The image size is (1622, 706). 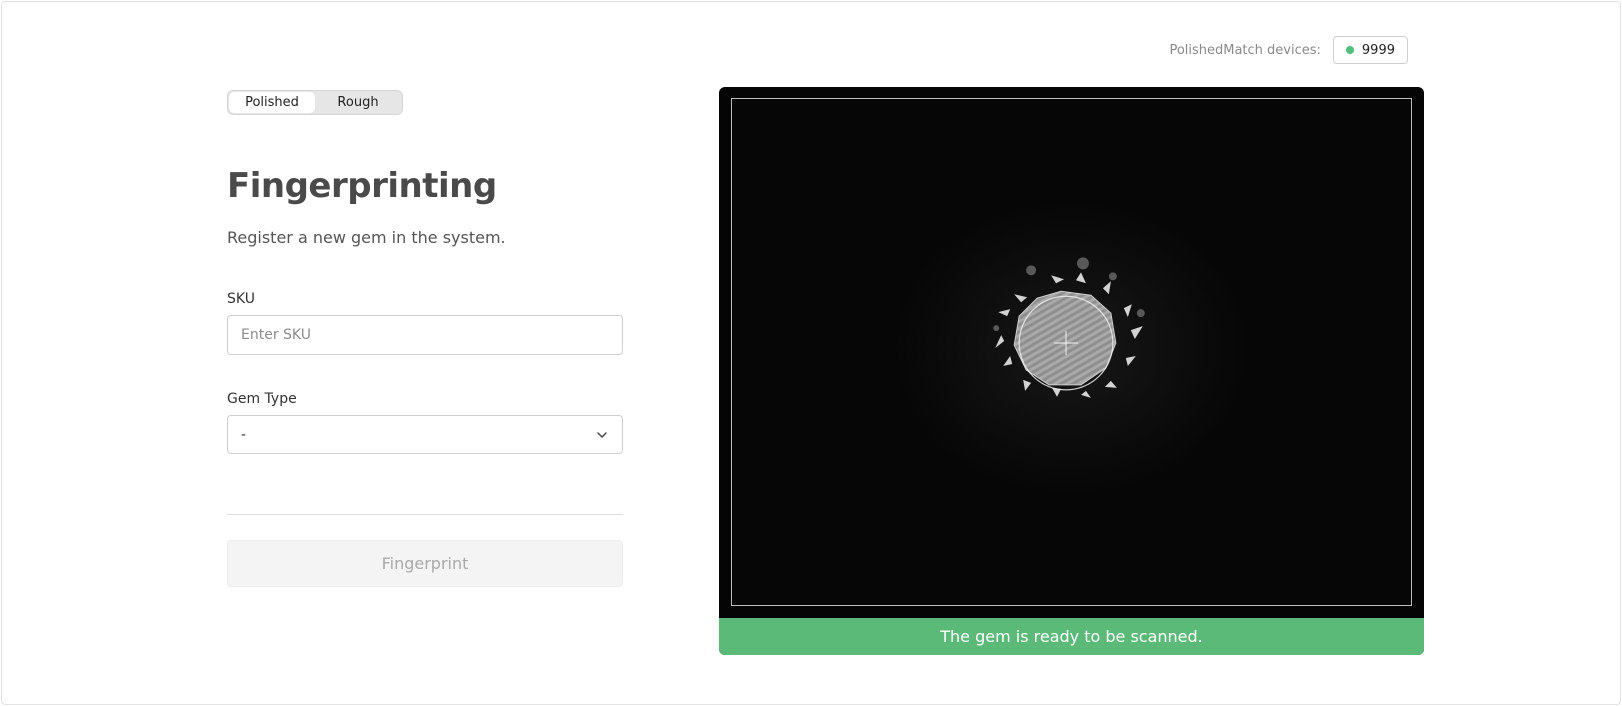 I want to click on devices-indicator: PolishedMatch devices: 9999, so click(x=1288, y=50).